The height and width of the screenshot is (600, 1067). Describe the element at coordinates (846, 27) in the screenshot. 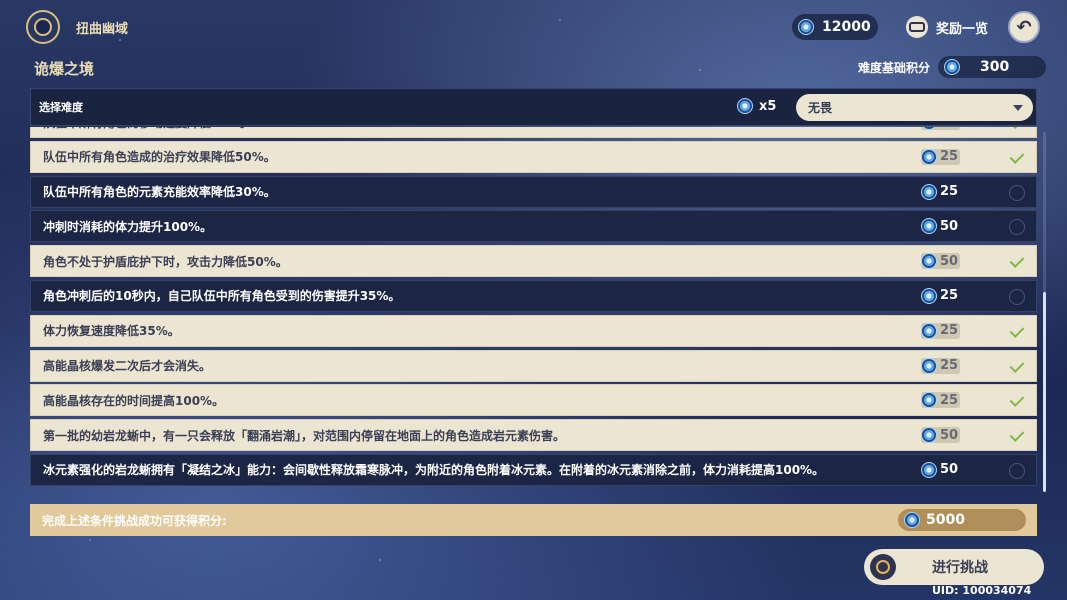

I see `currency-value: 12000` at that location.